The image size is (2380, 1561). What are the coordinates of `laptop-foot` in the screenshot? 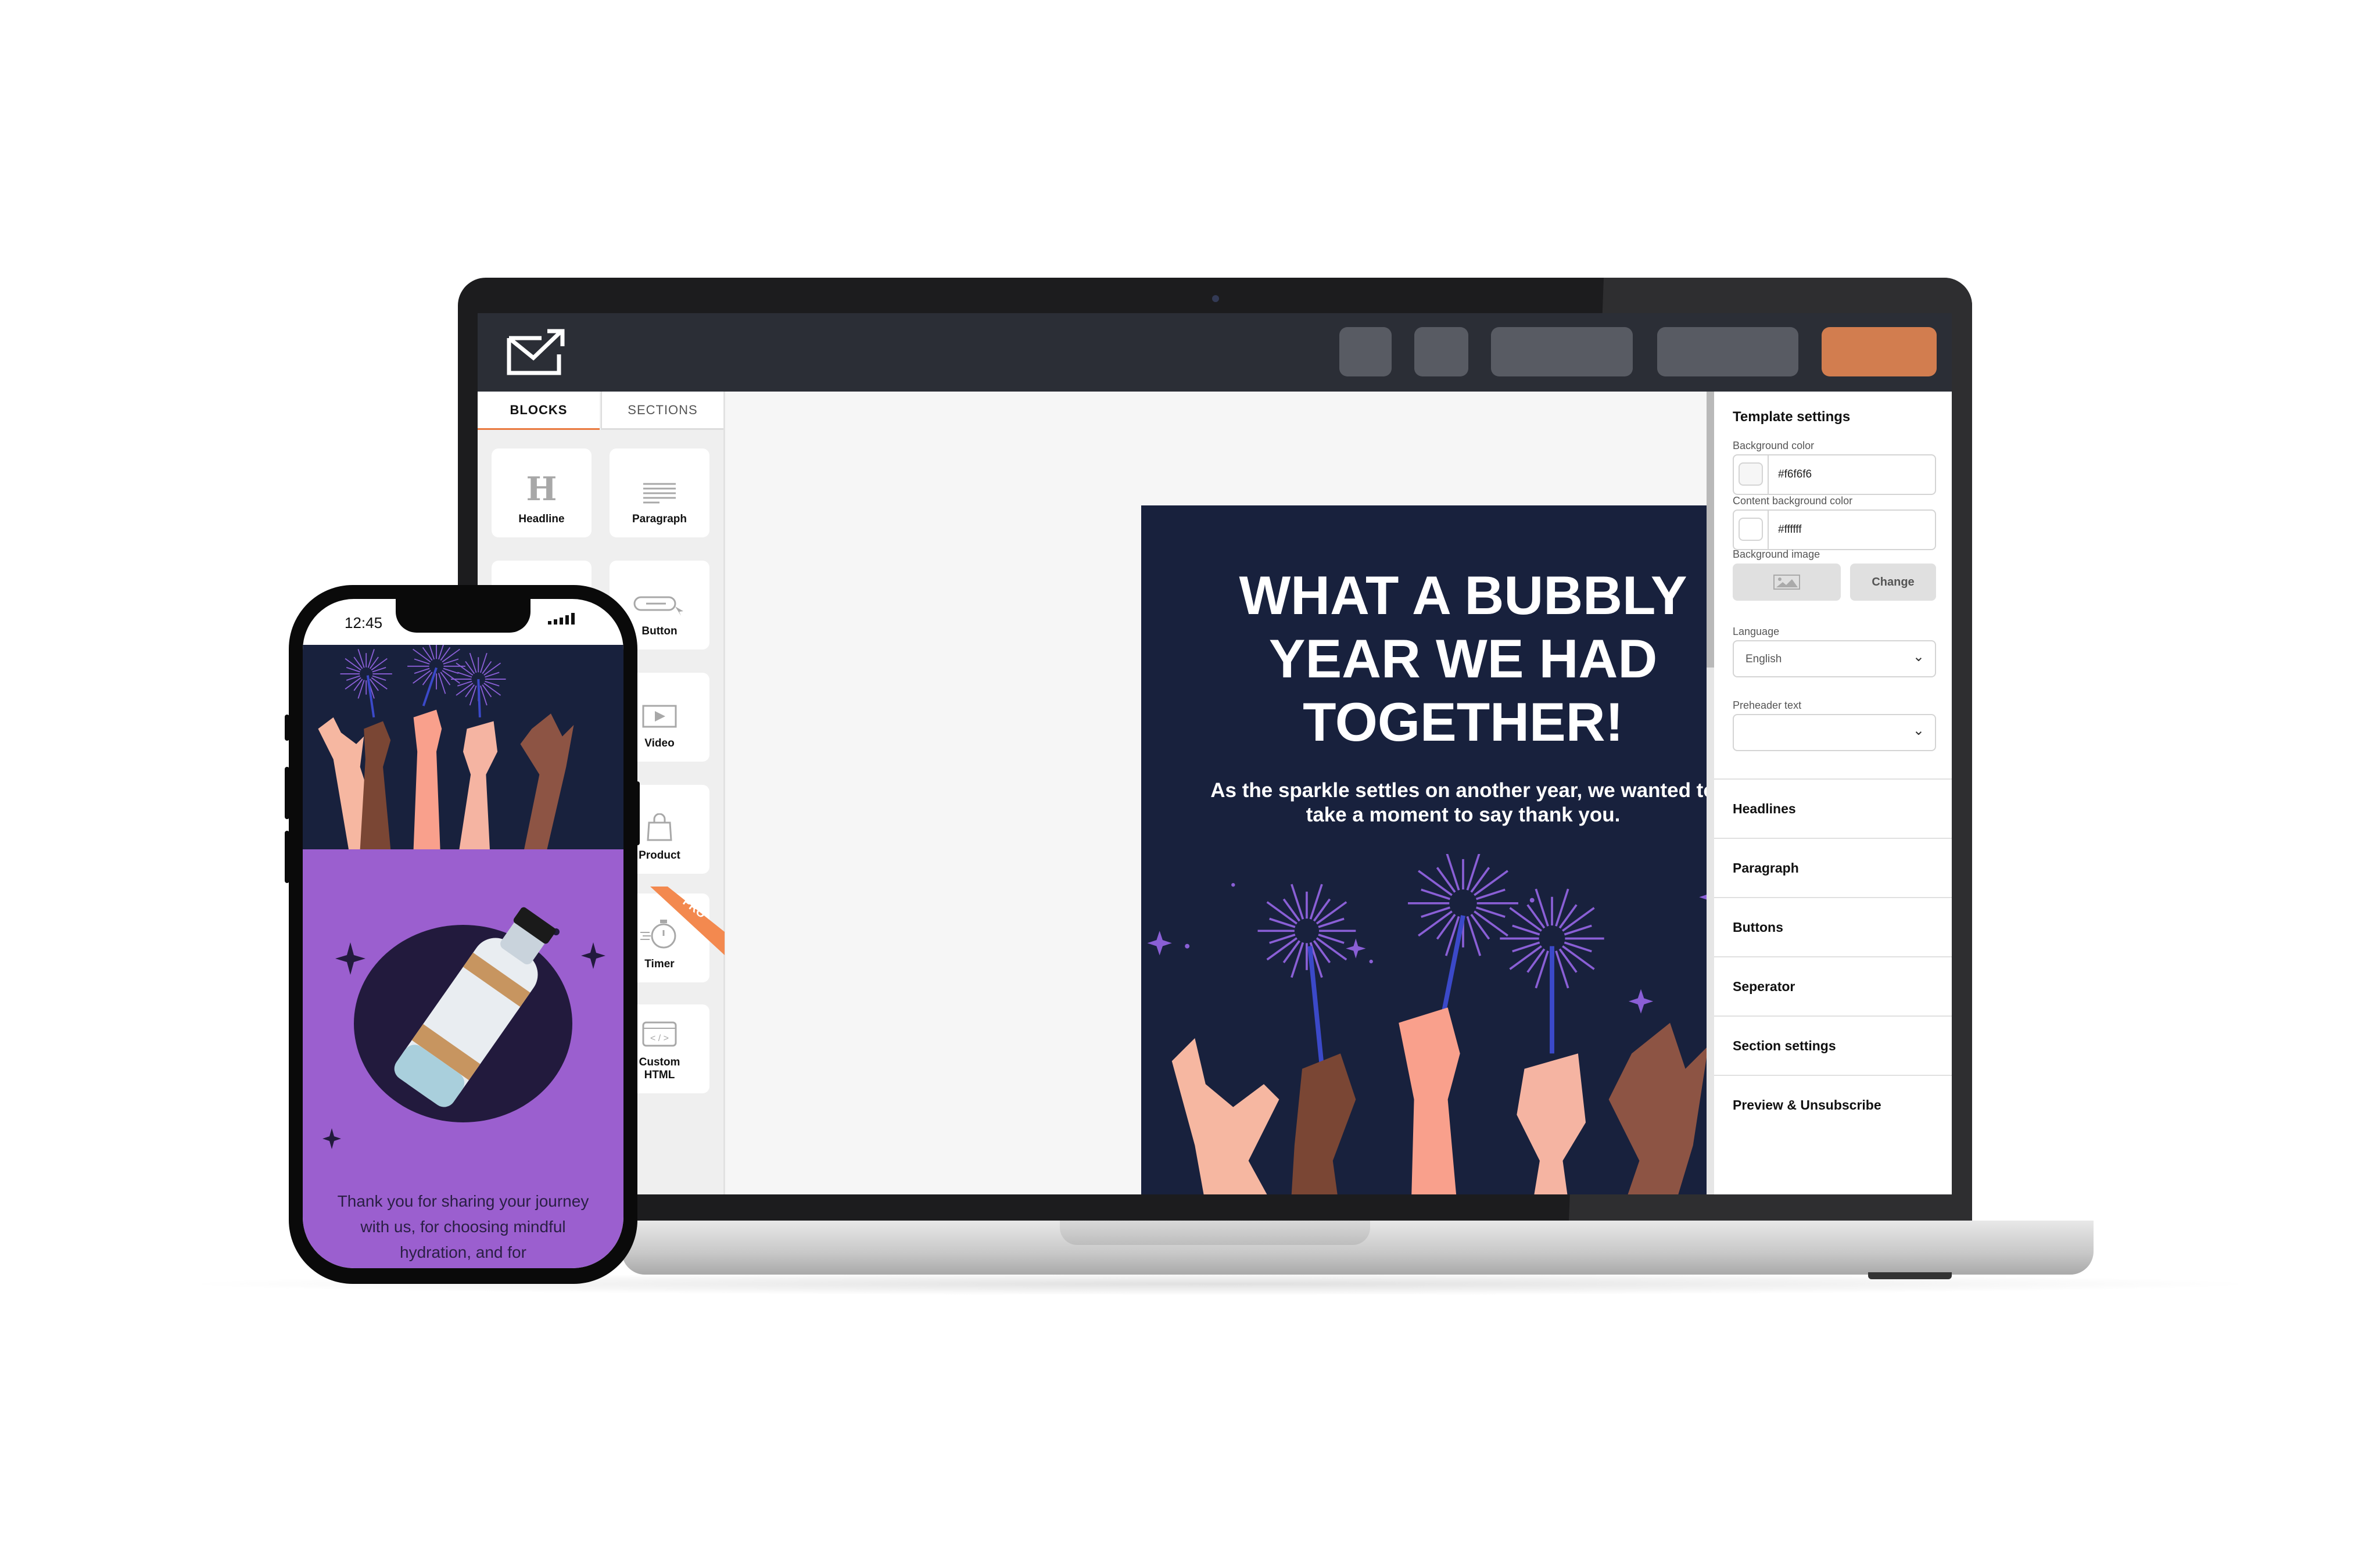 It's located at (1910, 1275).